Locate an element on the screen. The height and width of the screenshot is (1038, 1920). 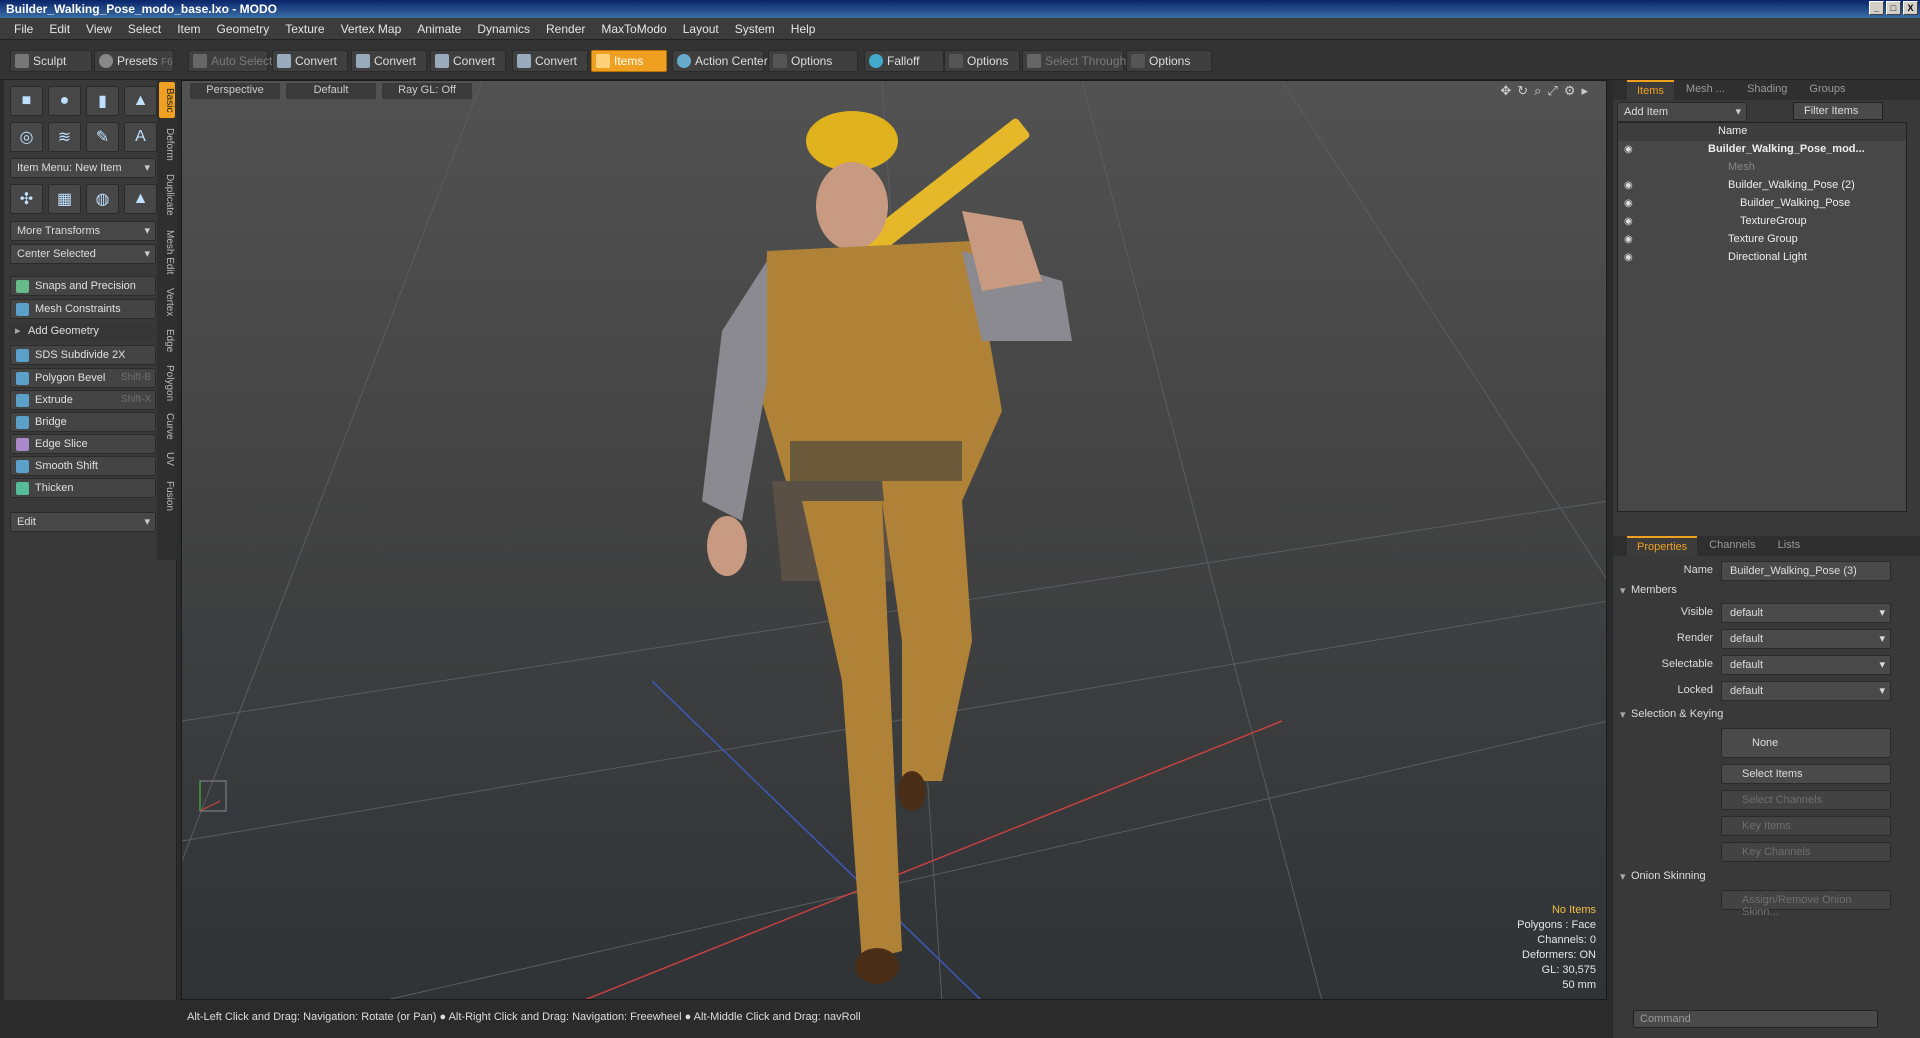
tab-edge: Edge is located at coordinates (167, 341).